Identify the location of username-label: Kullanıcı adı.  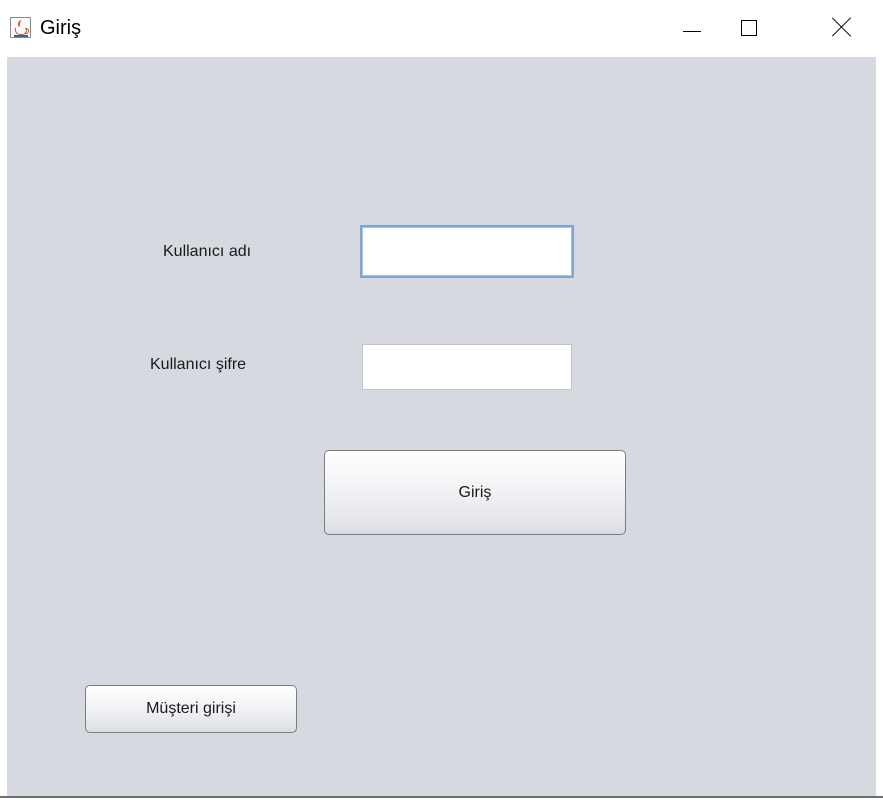
(207, 251).